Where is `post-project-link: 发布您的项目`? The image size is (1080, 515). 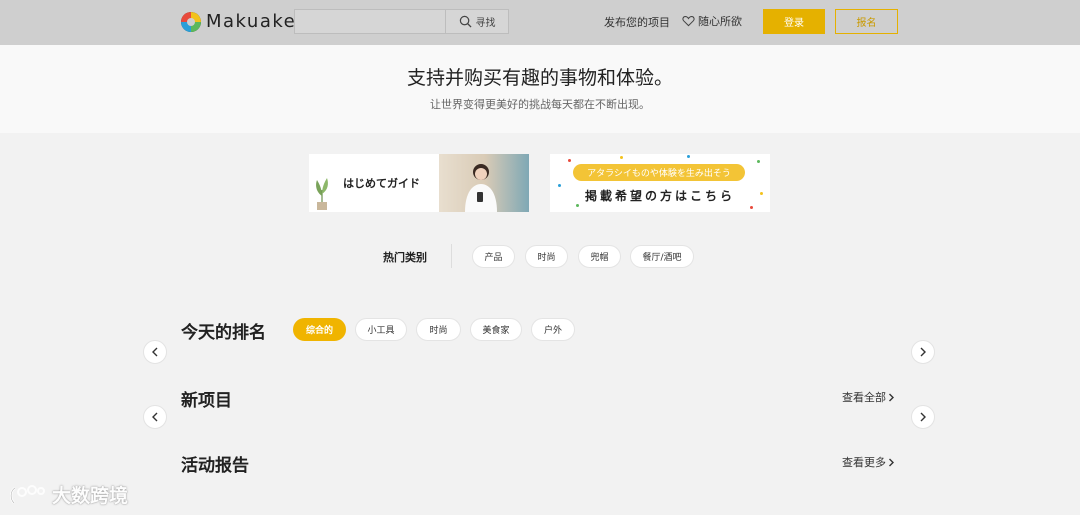
post-project-link: 发布您的项目 is located at coordinates (637, 22).